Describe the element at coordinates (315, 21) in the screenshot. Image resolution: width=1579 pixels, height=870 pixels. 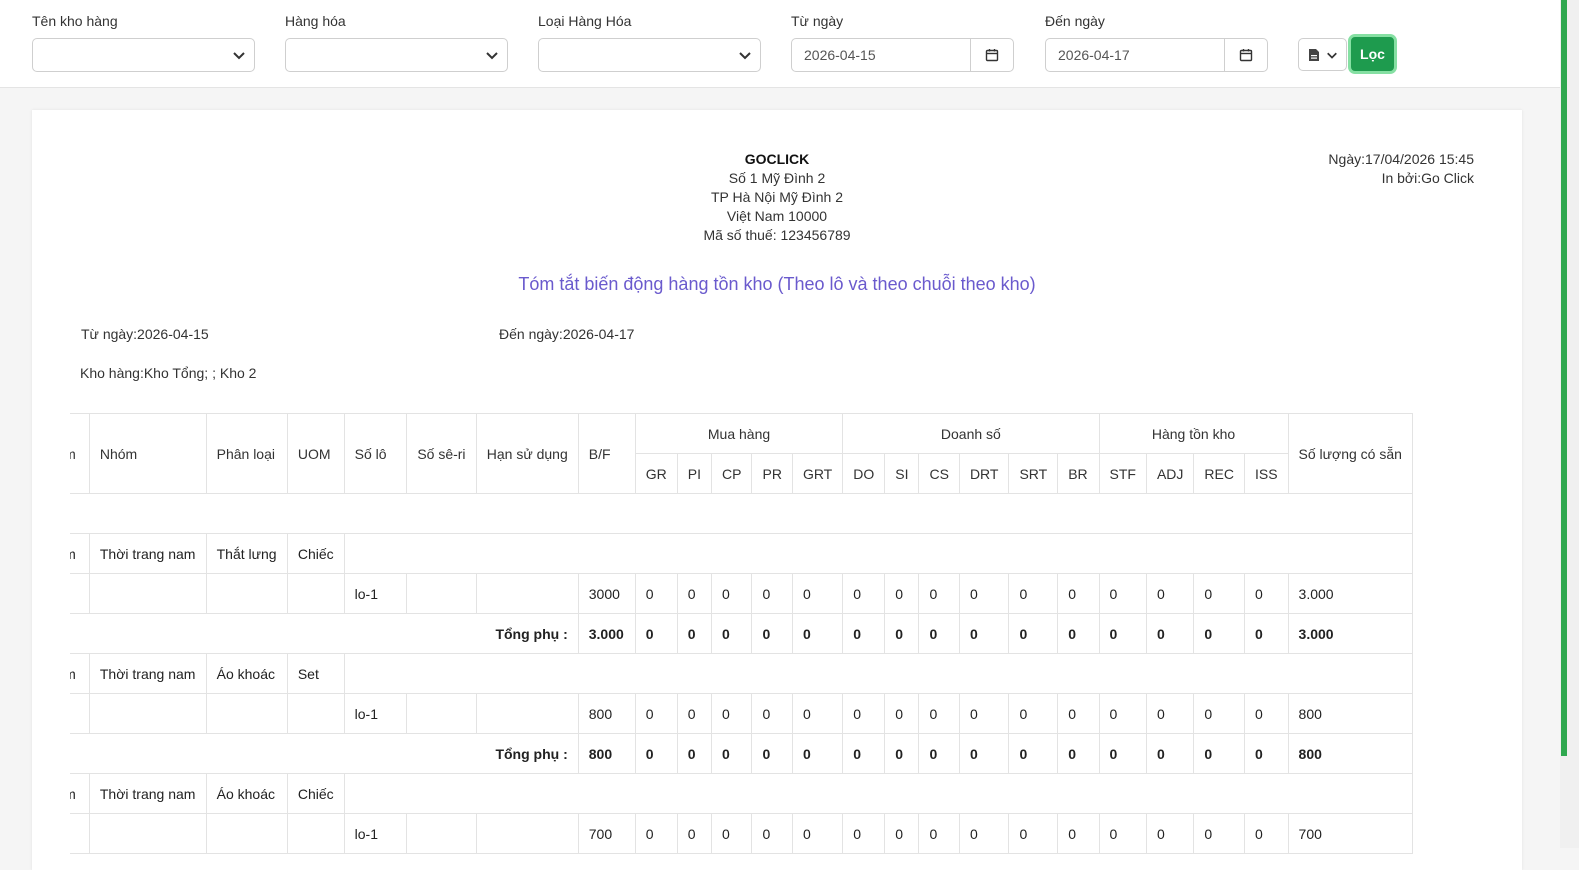
I see `goods-label: Hàng hóa` at that location.